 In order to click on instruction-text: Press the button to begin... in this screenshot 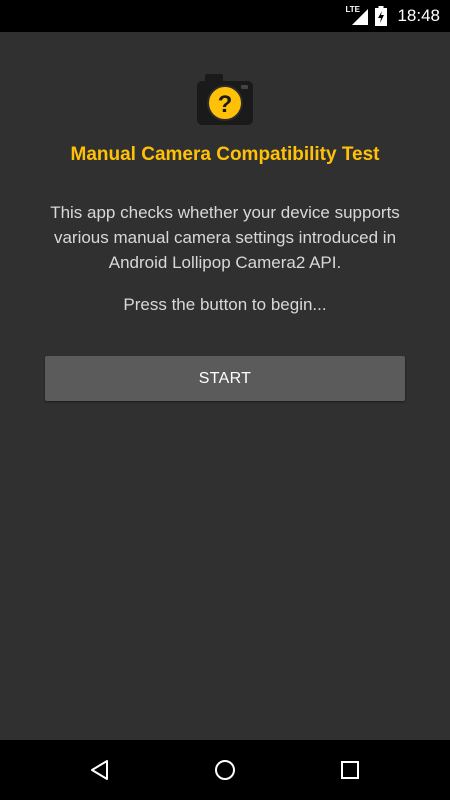, I will do `click(225, 304)`.